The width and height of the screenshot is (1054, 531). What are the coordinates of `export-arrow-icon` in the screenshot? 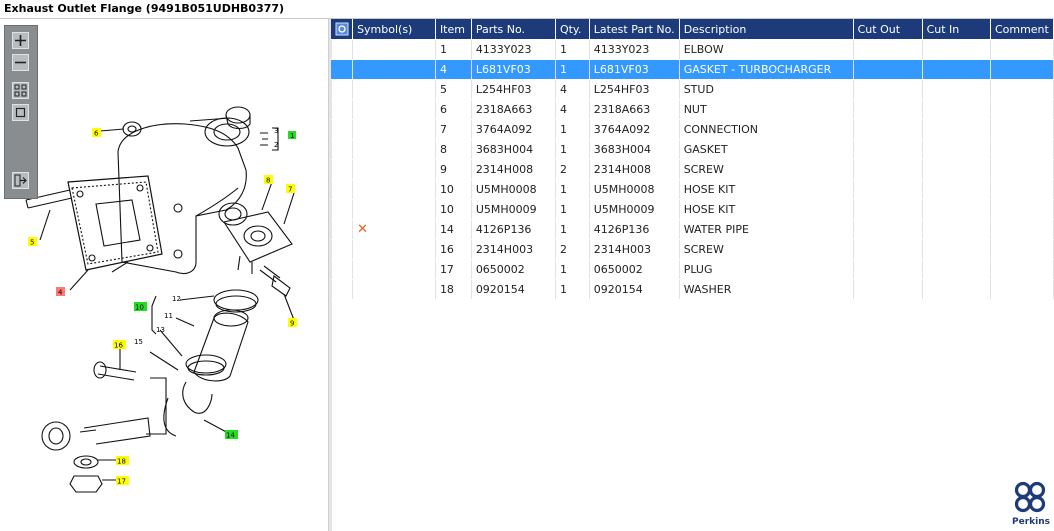 It's located at (20, 180).